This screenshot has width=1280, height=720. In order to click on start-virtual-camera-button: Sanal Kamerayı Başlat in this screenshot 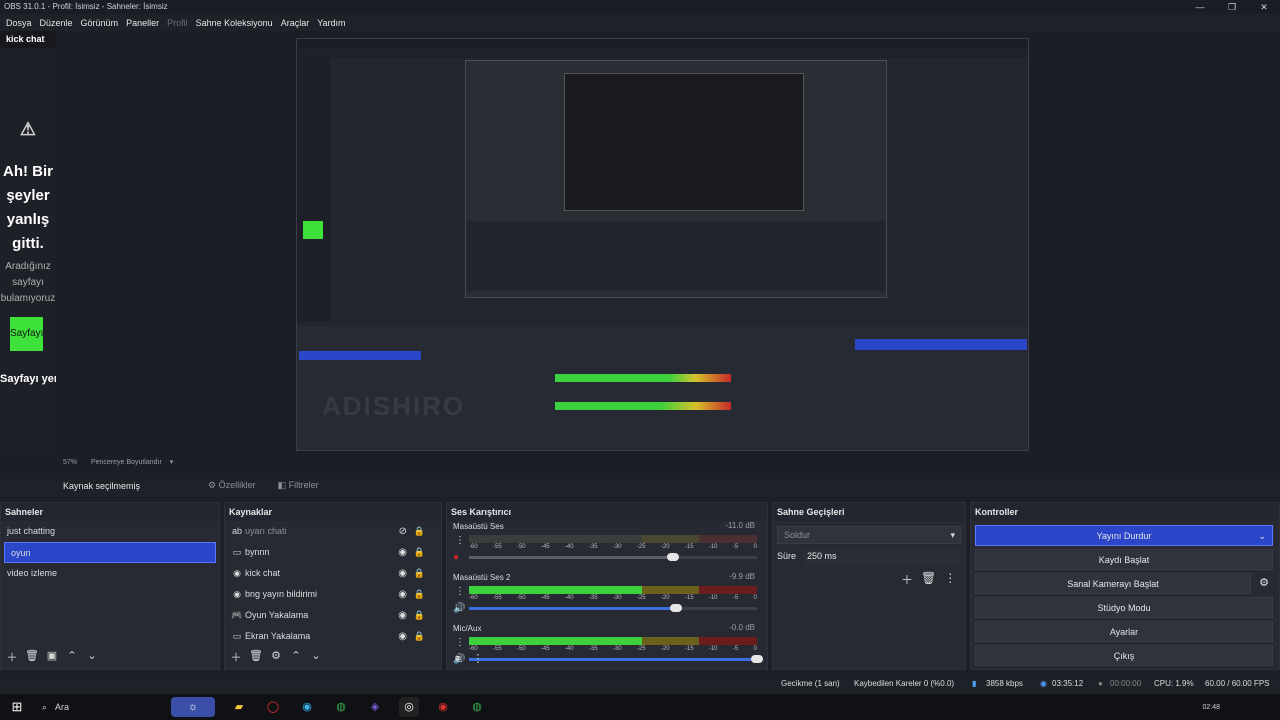, I will do `click(1113, 583)`.